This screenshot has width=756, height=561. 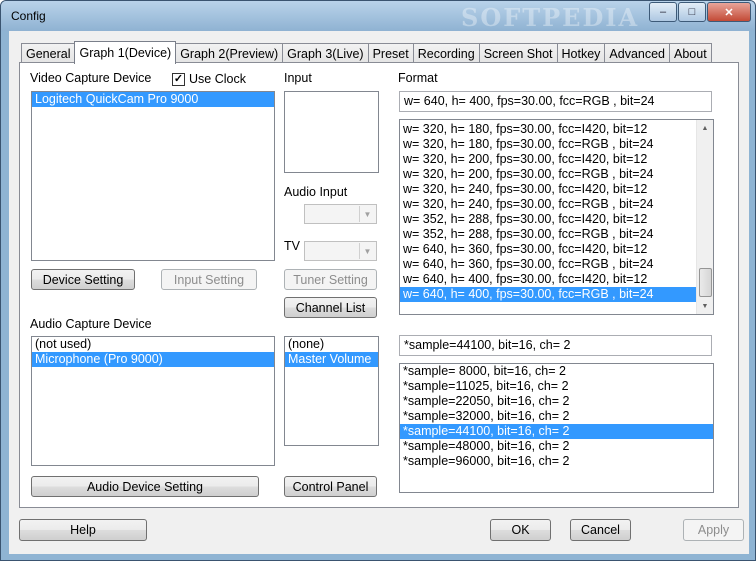 I want to click on input-label: Input, so click(x=298, y=78).